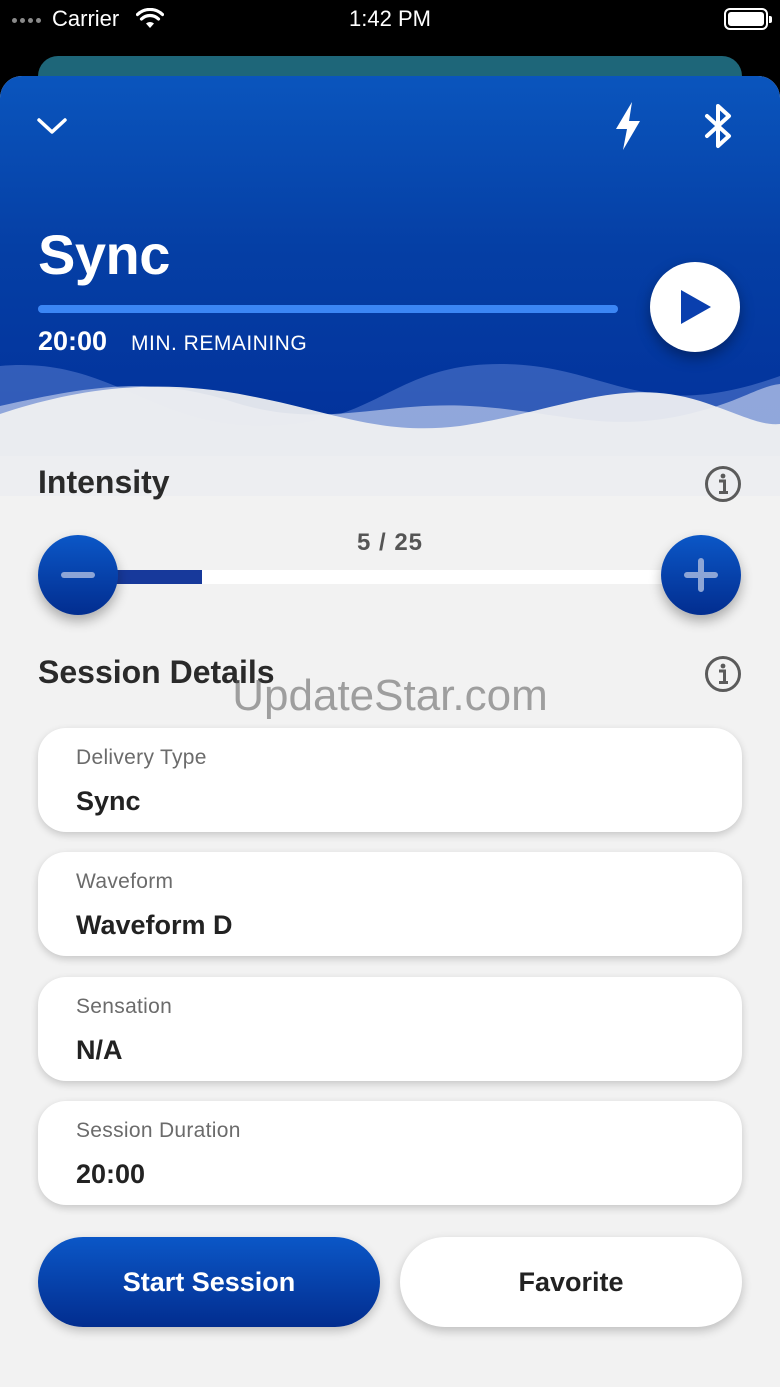  I want to click on detail-label: Waveform, so click(125, 881).